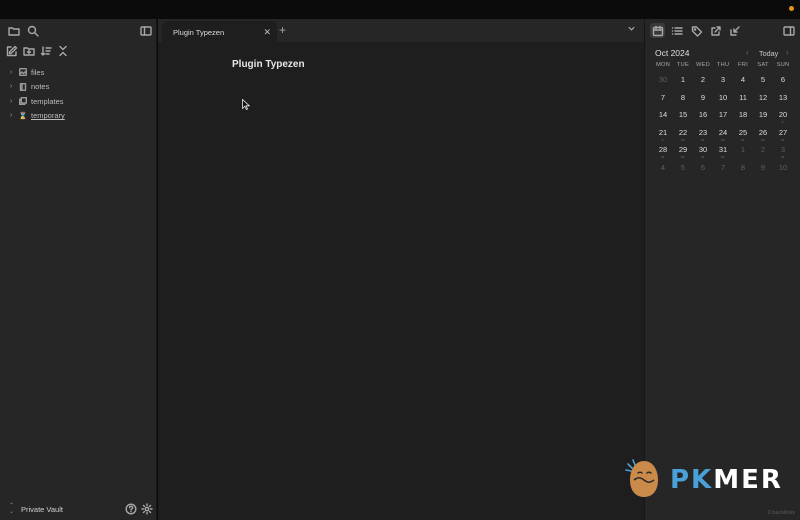 The image size is (800, 520). Describe the element at coordinates (663, 82) in the screenshot. I see `calendar-day: 30` at that location.